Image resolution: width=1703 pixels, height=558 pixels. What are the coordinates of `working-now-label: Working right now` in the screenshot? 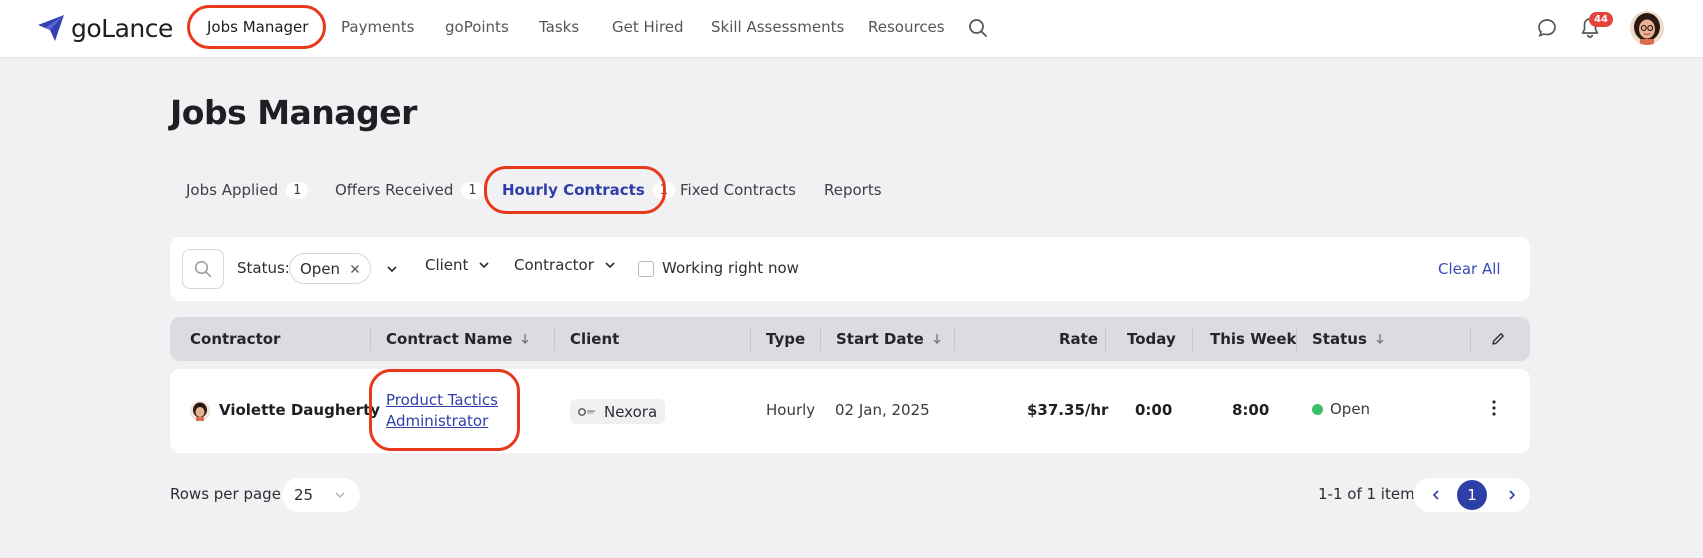 It's located at (730, 268).